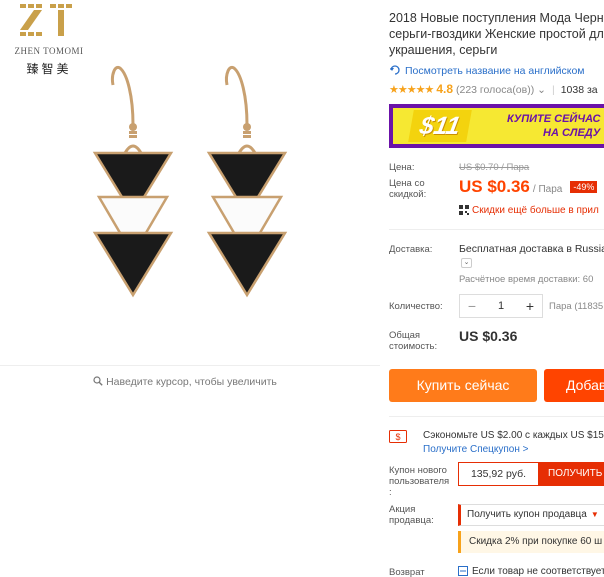 The height and width of the screenshot is (577, 604). I want to click on orders-count: 1038 за, so click(579, 90).